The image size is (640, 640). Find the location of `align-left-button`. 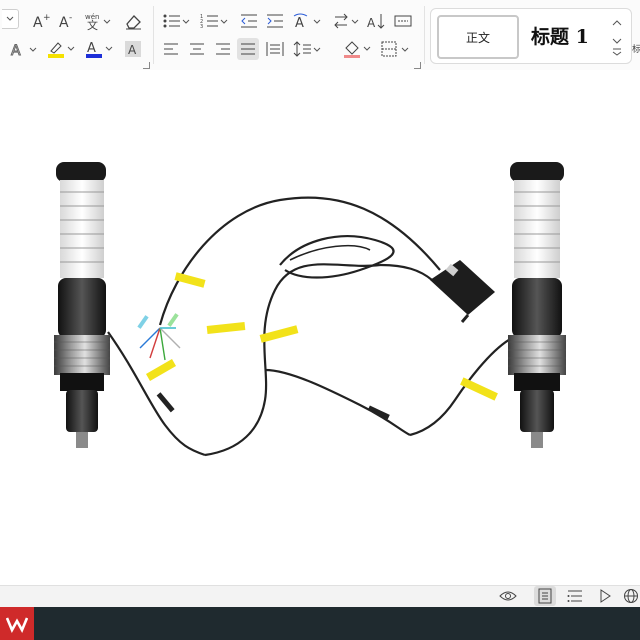

align-left-button is located at coordinates (171, 49).